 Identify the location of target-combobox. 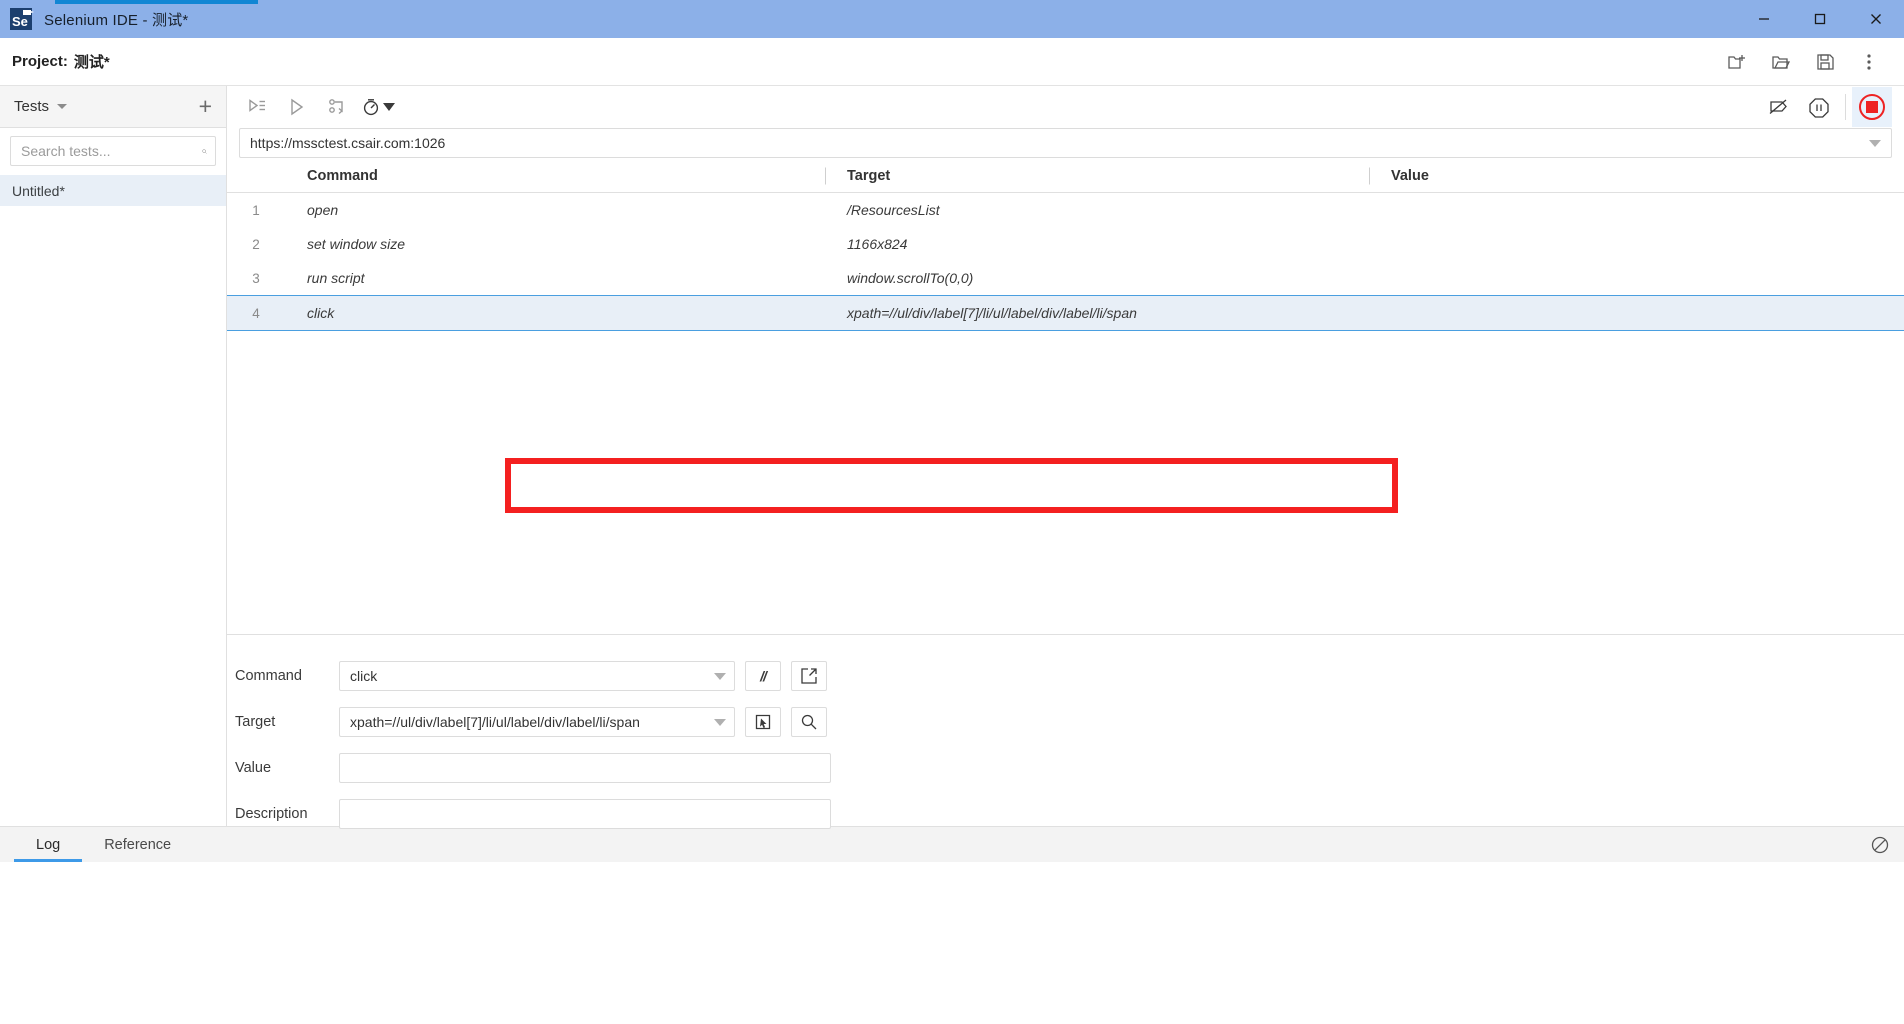
(537, 722).